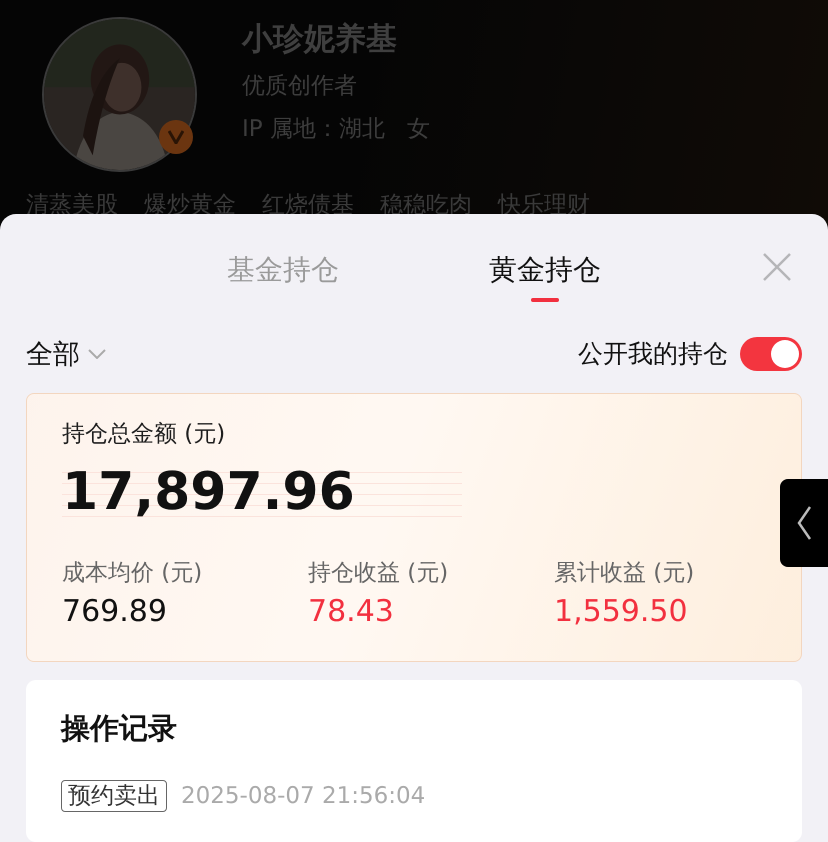 This screenshot has height=842, width=828. Describe the element at coordinates (97, 353) in the screenshot. I see `chevron-down-icon` at that location.